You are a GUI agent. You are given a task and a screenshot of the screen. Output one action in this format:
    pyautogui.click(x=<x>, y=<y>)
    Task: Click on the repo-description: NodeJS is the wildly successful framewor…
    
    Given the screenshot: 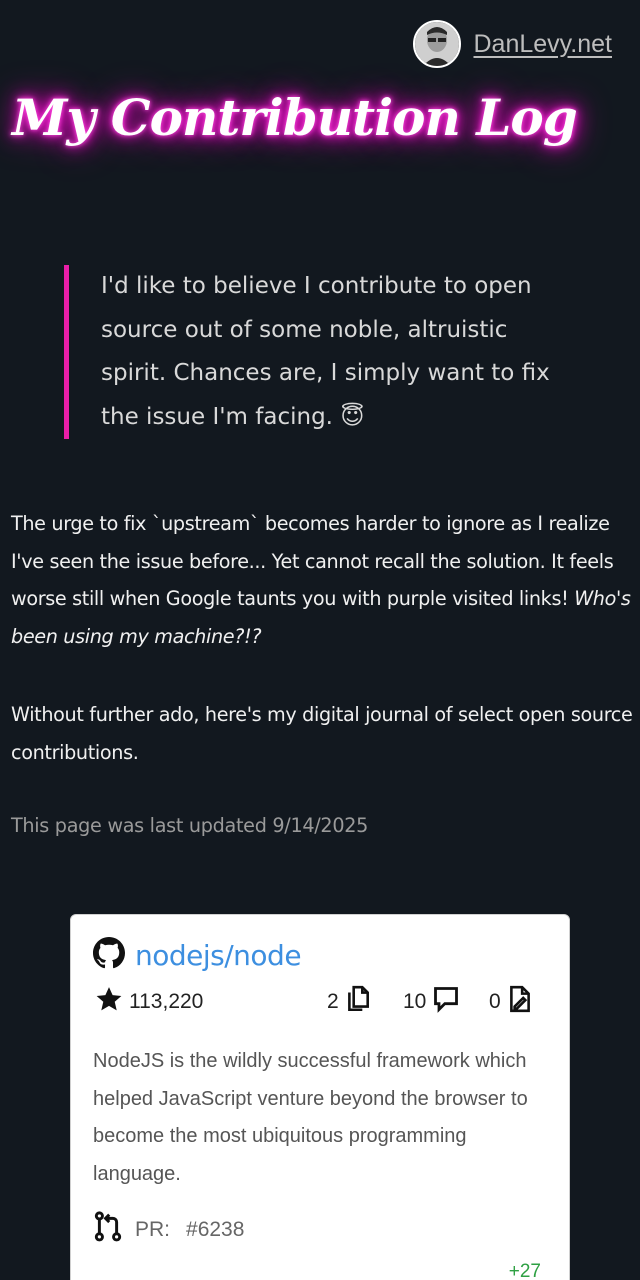 What is the action you would take?
    pyautogui.click(x=310, y=1117)
    